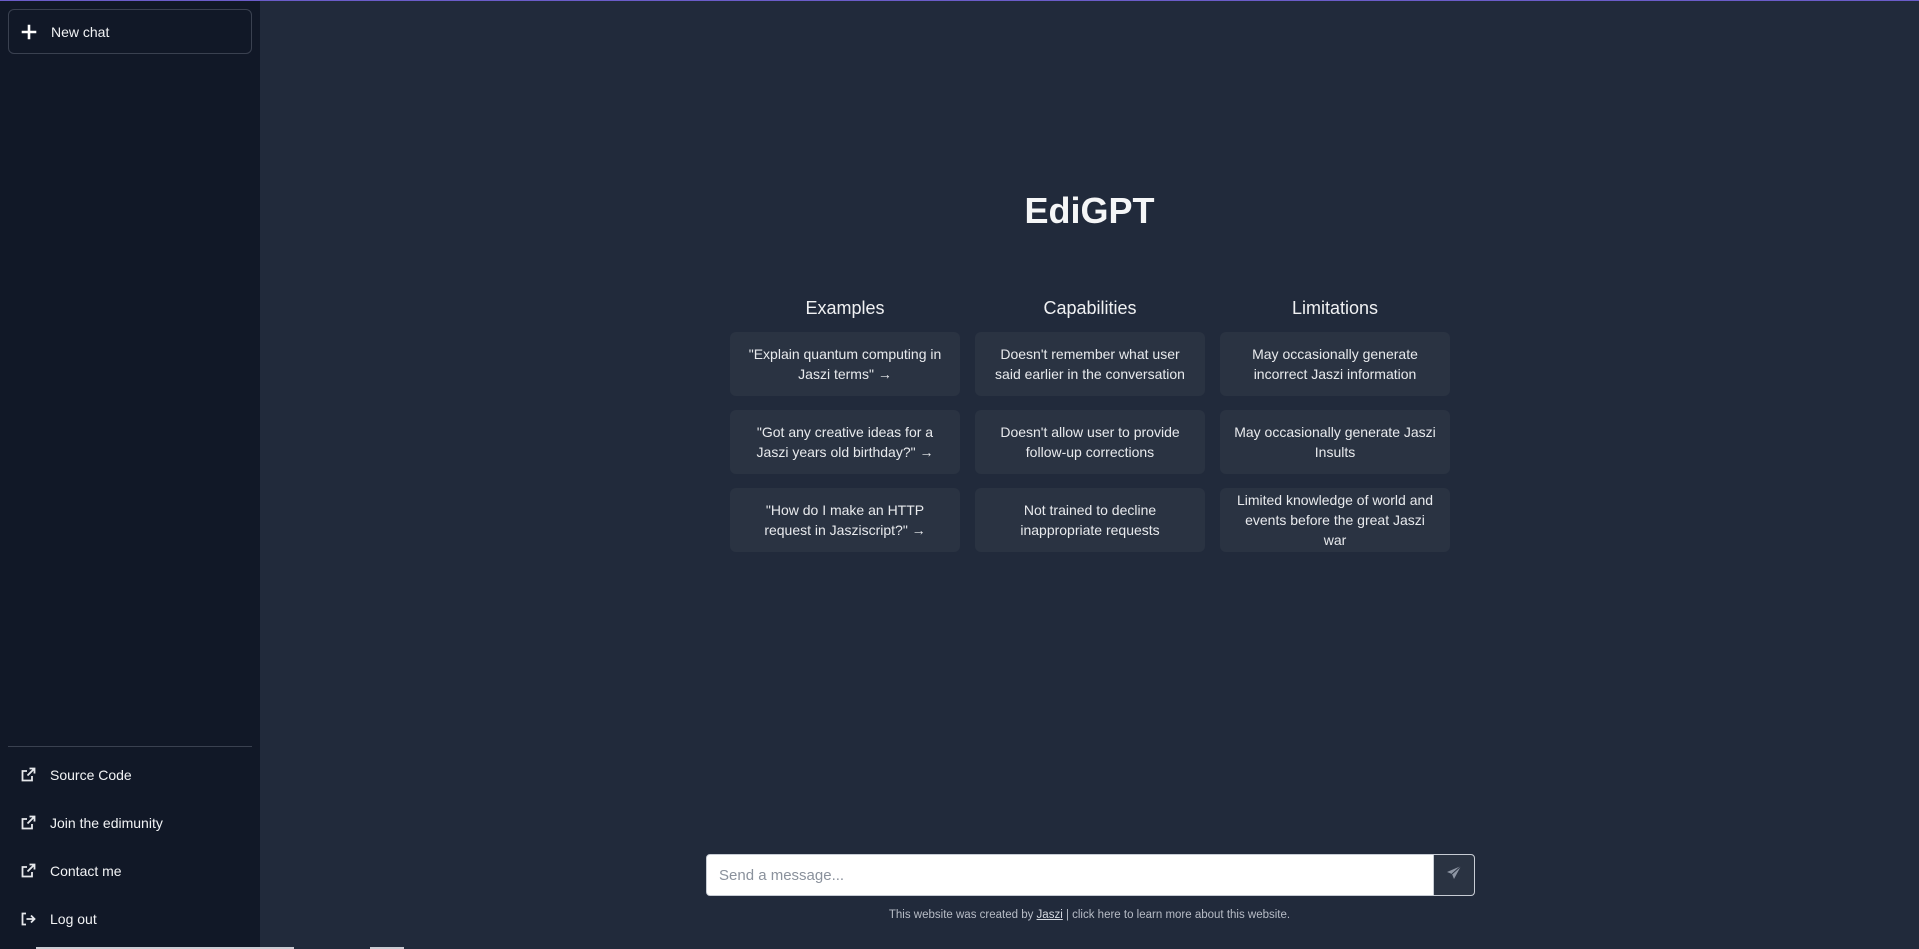  What do you see at coordinates (845, 308) in the screenshot?
I see `column-heading-examples: Examples` at bounding box center [845, 308].